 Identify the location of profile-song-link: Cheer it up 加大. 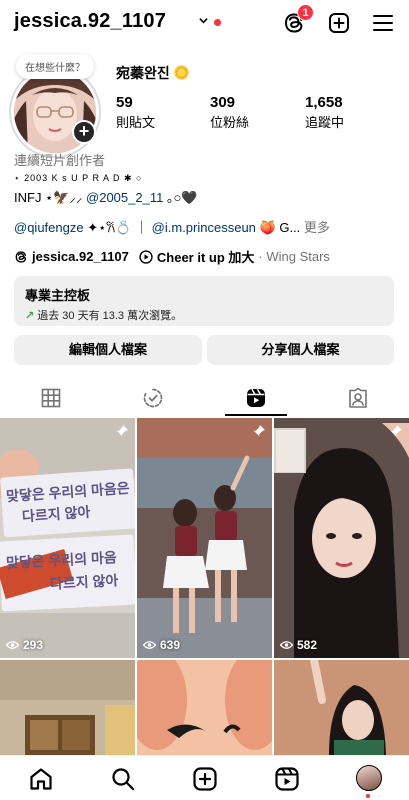
(206, 256).